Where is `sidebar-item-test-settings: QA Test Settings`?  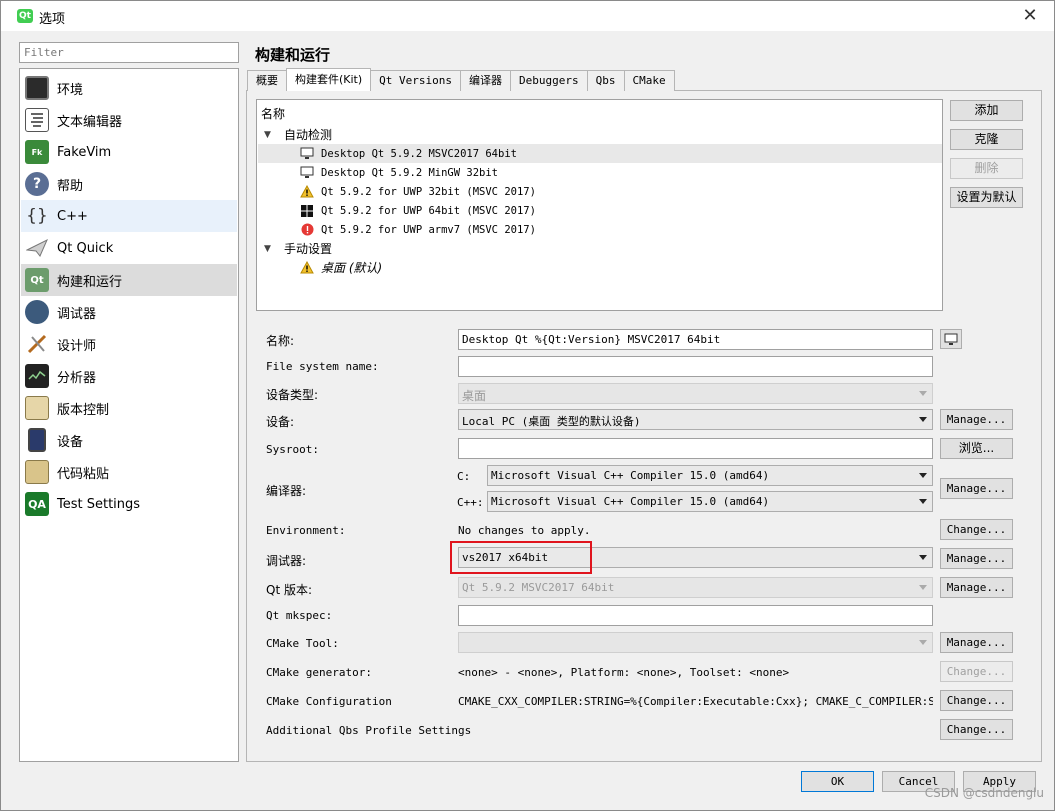 sidebar-item-test-settings: QA Test Settings is located at coordinates (129, 504).